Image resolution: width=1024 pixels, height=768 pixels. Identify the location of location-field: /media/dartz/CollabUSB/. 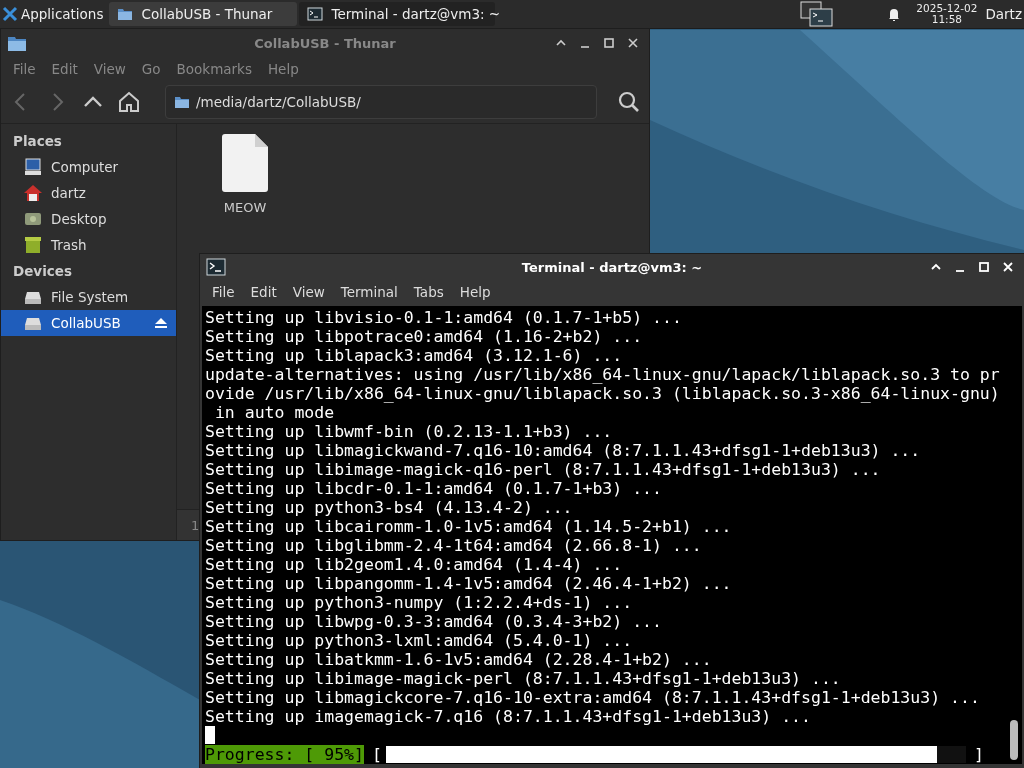
(381, 102).